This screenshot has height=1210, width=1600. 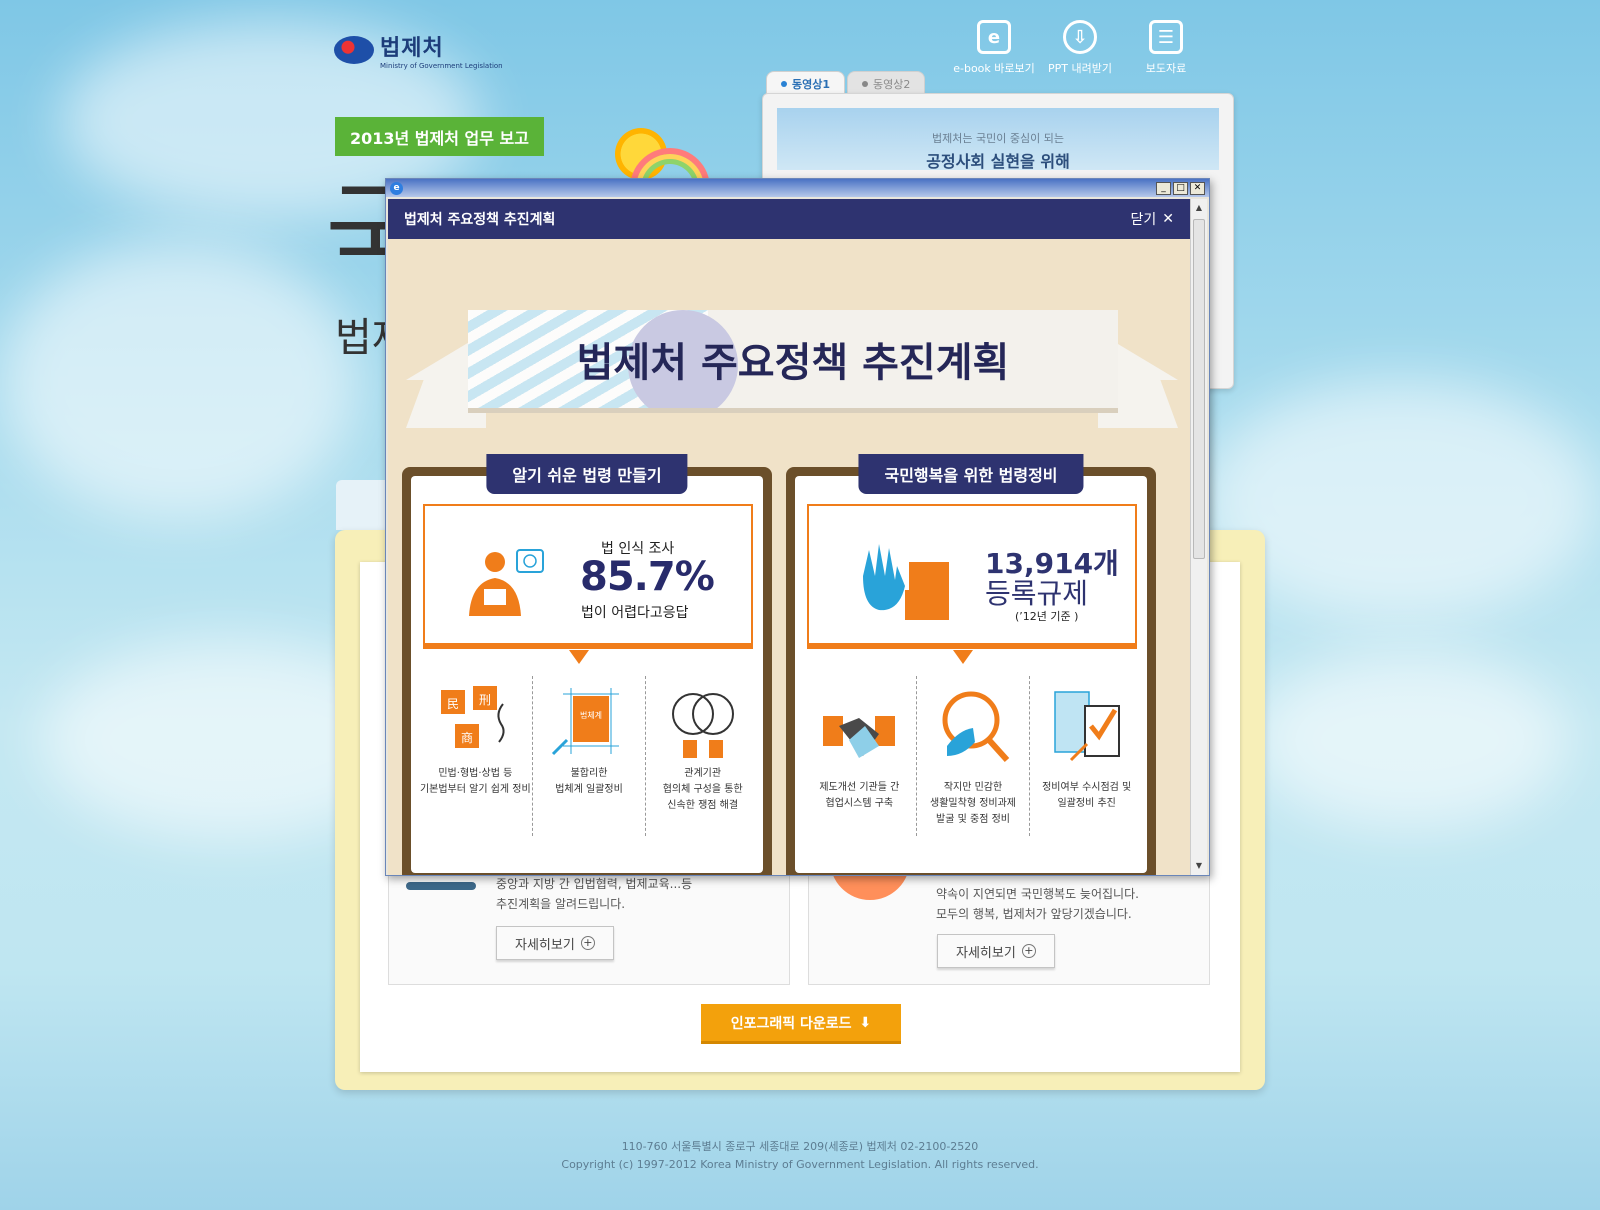 What do you see at coordinates (475, 782) in the screenshot?
I see `feature-law-codes-text: 민법·형법·상법 등 기본법부터 알기 쉽게 정비` at bounding box center [475, 782].